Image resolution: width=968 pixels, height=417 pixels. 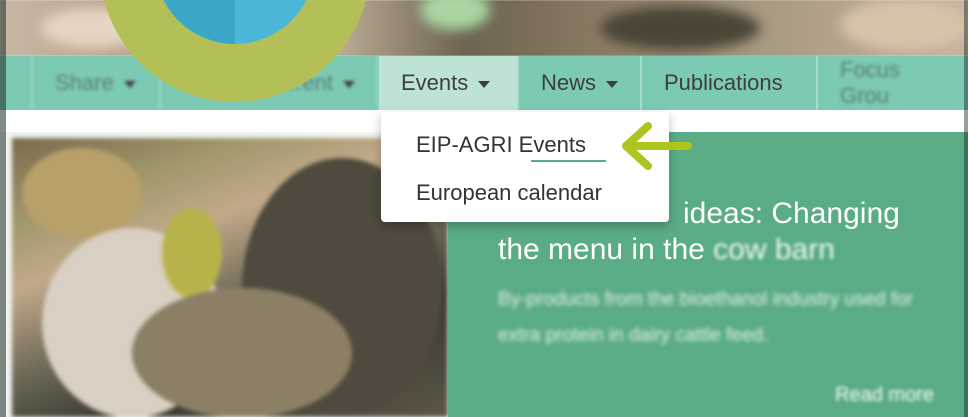 What do you see at coordinates (870, 82) in the screenshot?
I see `nav-item-label: Focus Grou` at bounding box center [870, 82].